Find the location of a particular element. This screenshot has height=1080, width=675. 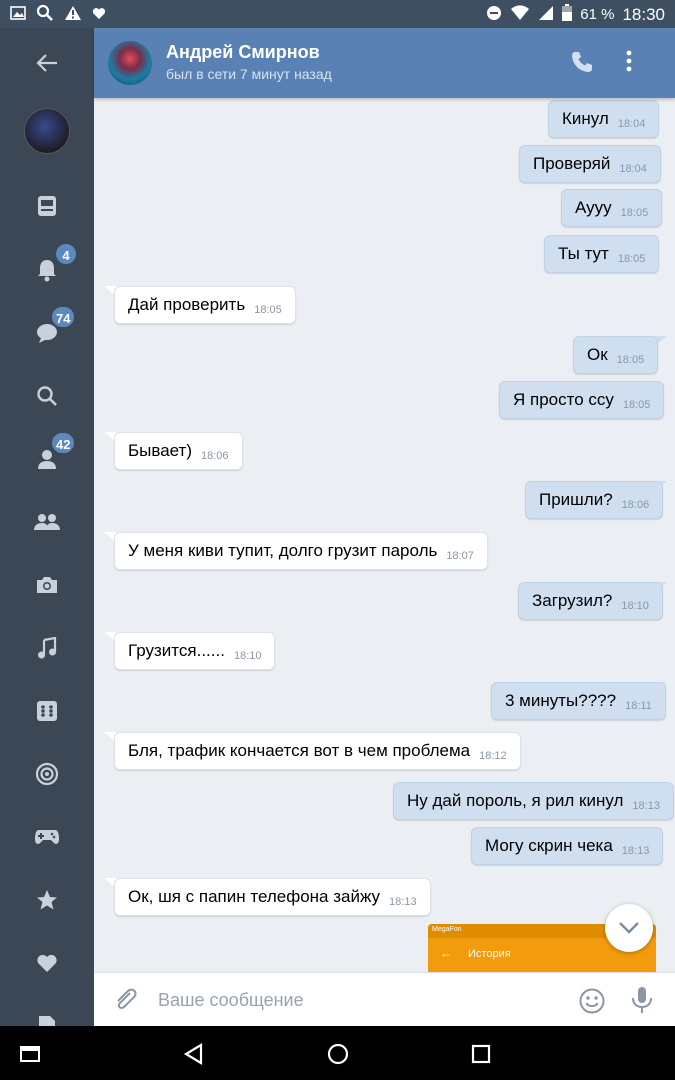

voice-message-button is located at coordinates (644, 1000).